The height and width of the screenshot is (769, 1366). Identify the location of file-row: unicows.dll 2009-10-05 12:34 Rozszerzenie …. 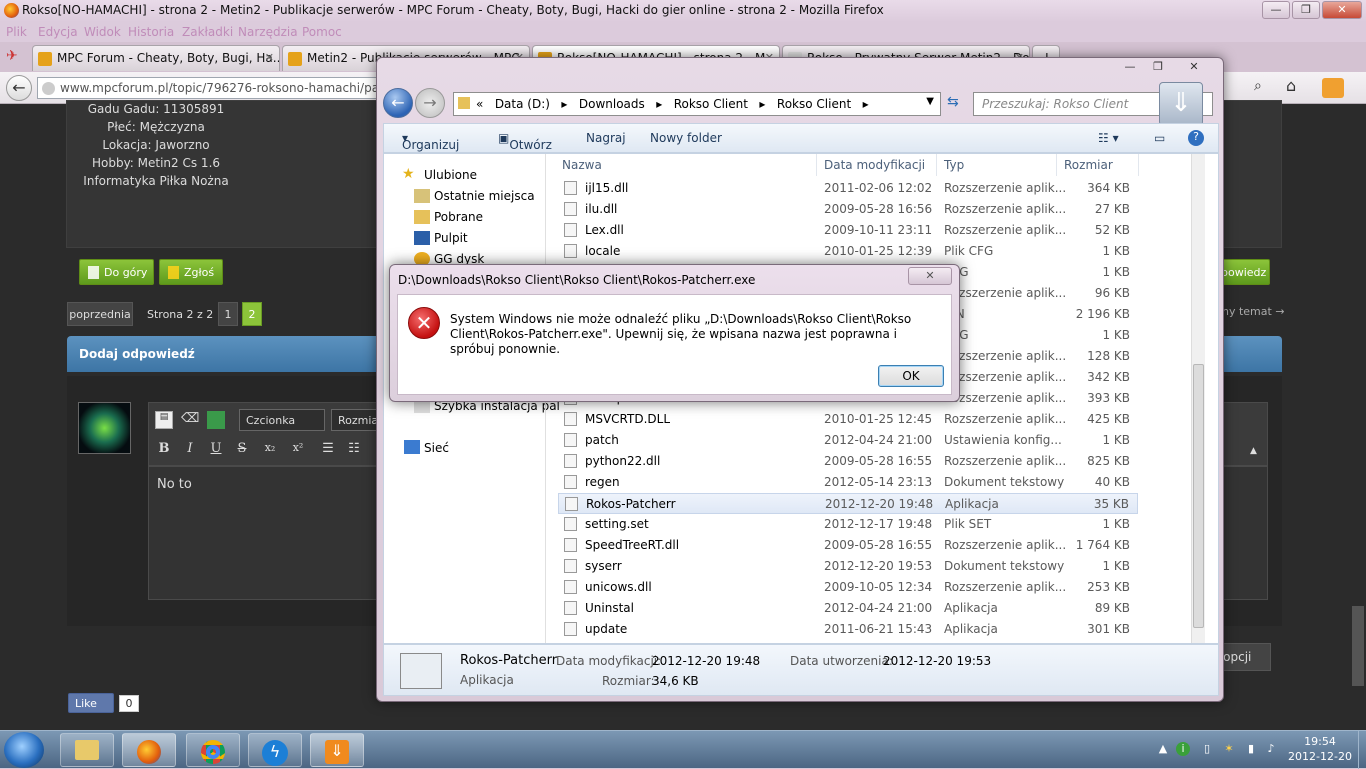
(848, 587).